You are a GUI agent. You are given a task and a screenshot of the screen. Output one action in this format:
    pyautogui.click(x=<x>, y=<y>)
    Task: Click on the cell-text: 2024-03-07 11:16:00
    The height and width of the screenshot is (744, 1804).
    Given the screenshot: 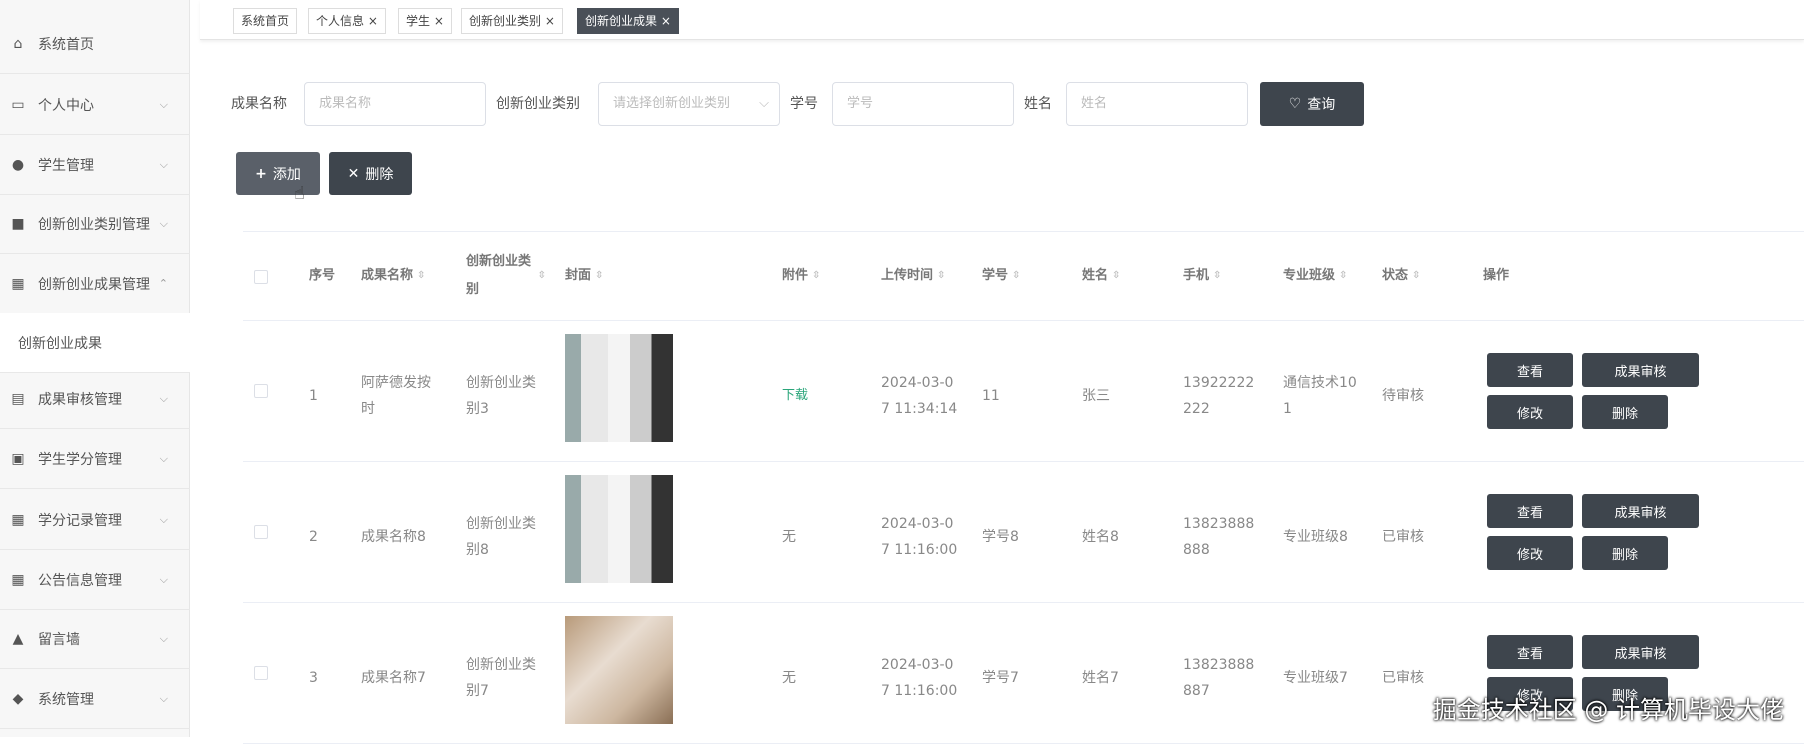 What is the action you would take?
    pyautogui.click(x=919, y=537)
    